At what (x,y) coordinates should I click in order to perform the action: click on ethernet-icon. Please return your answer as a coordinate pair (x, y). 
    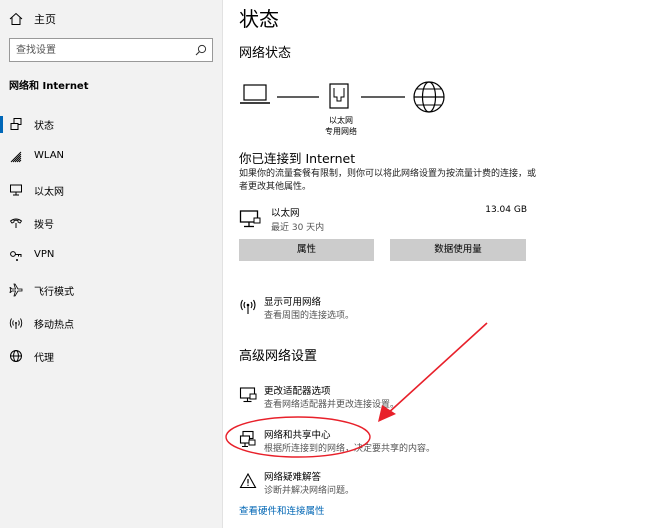
    Looking at the image, I should click on (16, 190).